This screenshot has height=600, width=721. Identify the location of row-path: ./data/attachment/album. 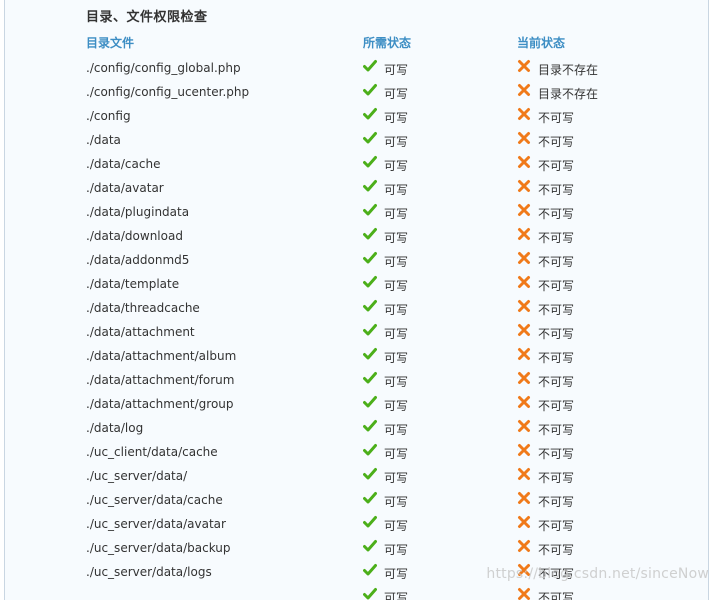
(161, 356).